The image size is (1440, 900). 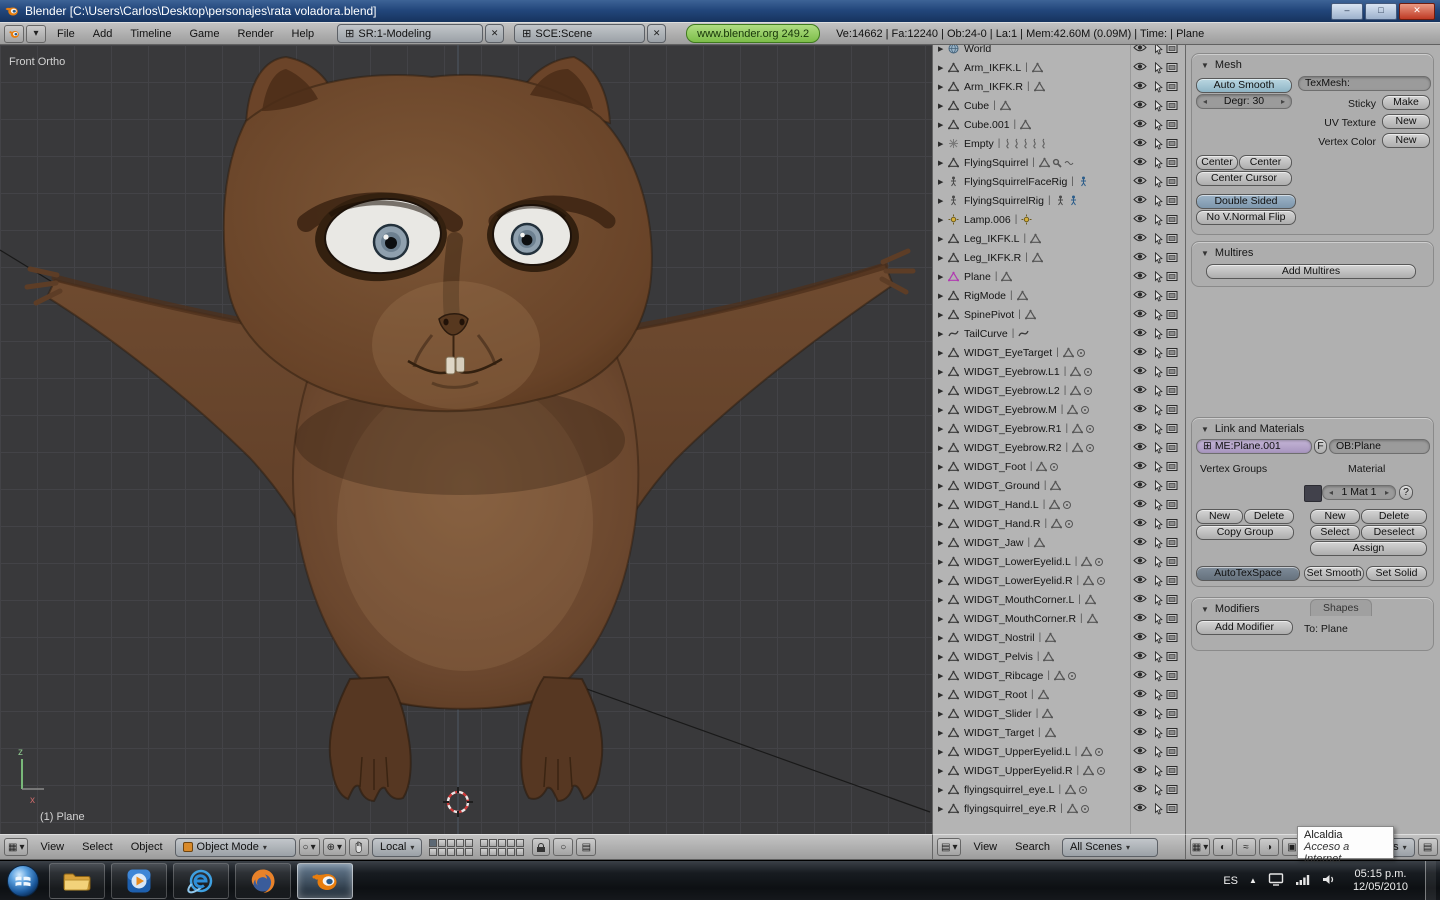 What do you see at coordinates (541, 847) in the screenshot?
I see `lock-icon` at bounding box center [541, 847].